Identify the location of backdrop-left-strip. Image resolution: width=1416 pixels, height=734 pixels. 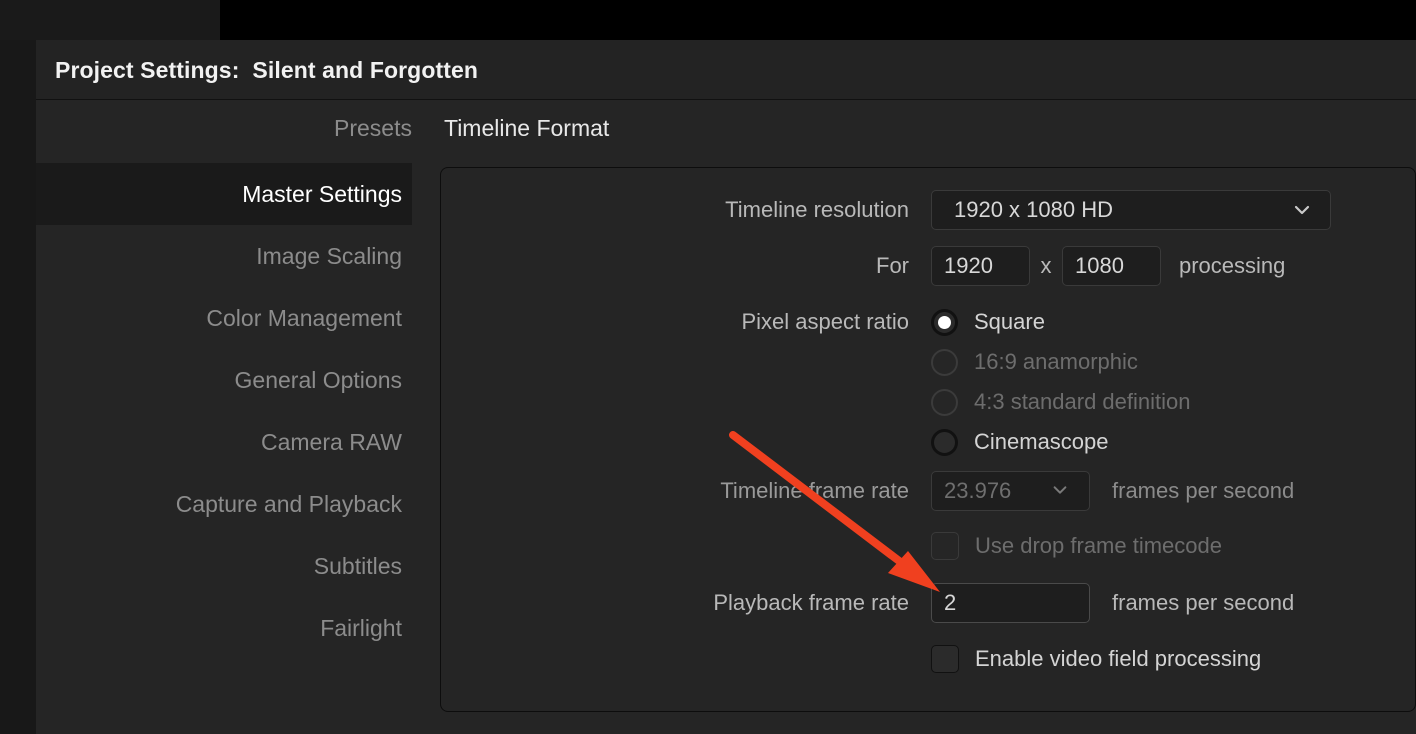
(18, 387).